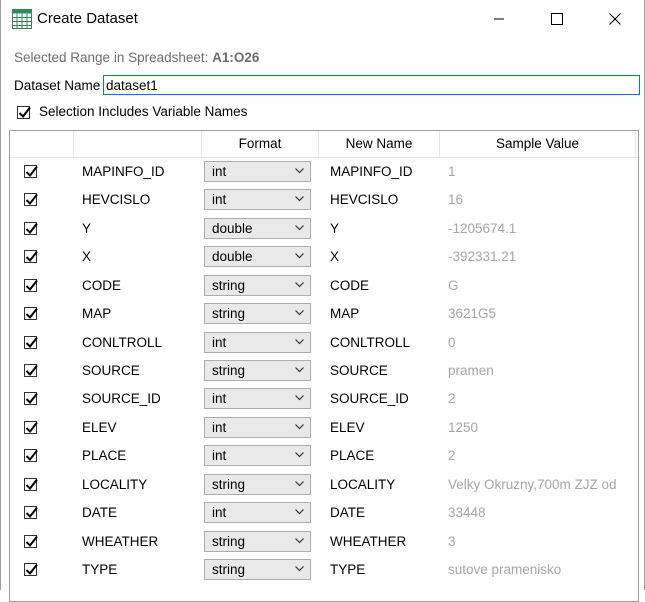  I want to click on maximize-button, so click(557, 19).